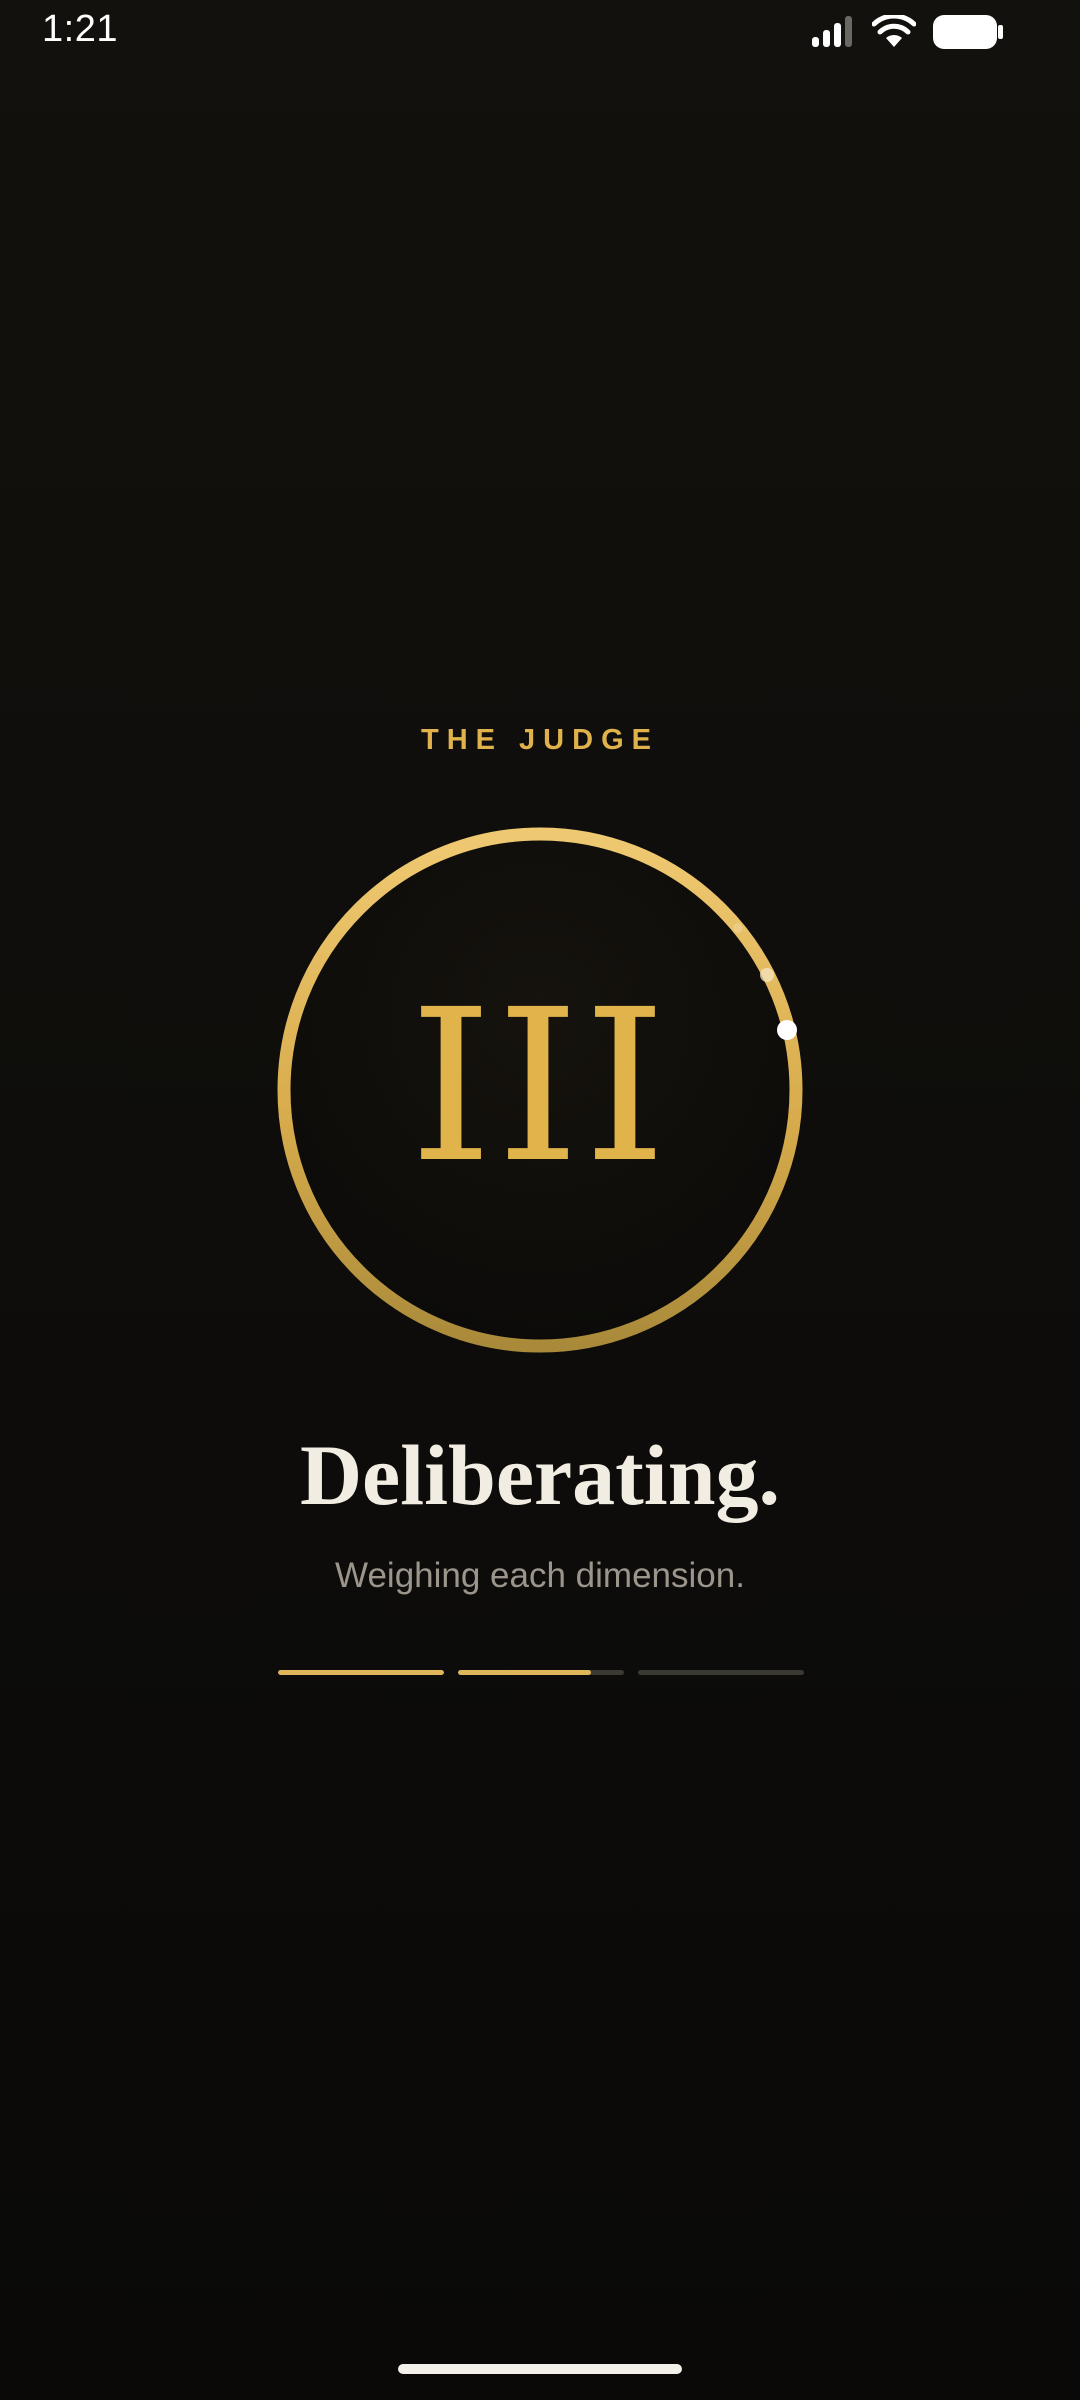  Describe the element at coordinates (540, 1086) in the screenshot. I see `stage-numeral: III` at that location.